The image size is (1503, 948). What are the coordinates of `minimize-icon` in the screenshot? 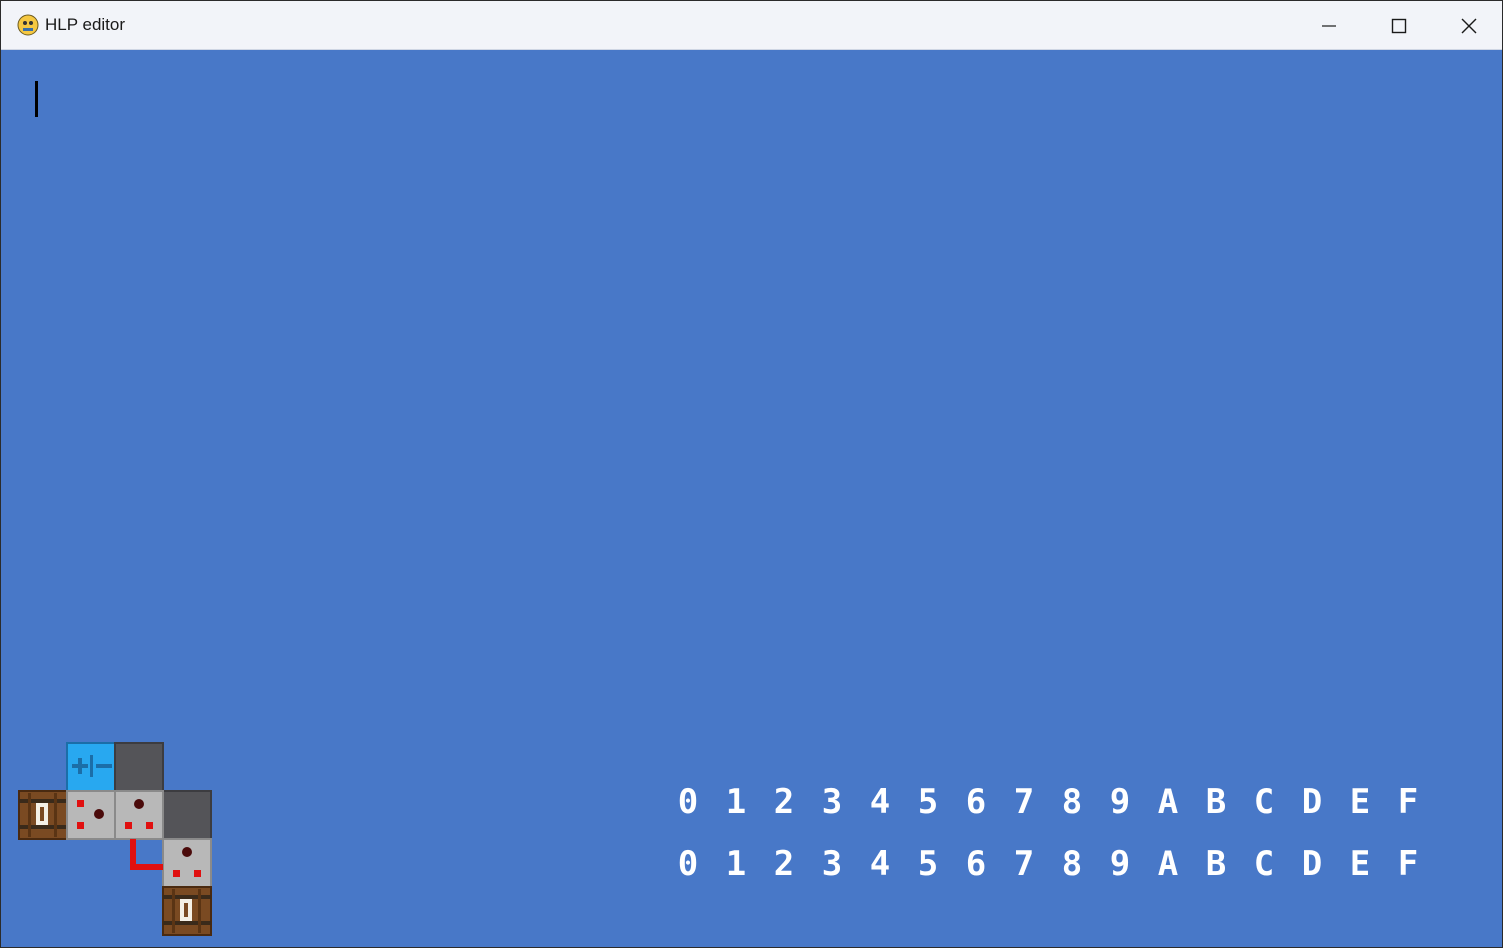 It's located at (1329, 25).